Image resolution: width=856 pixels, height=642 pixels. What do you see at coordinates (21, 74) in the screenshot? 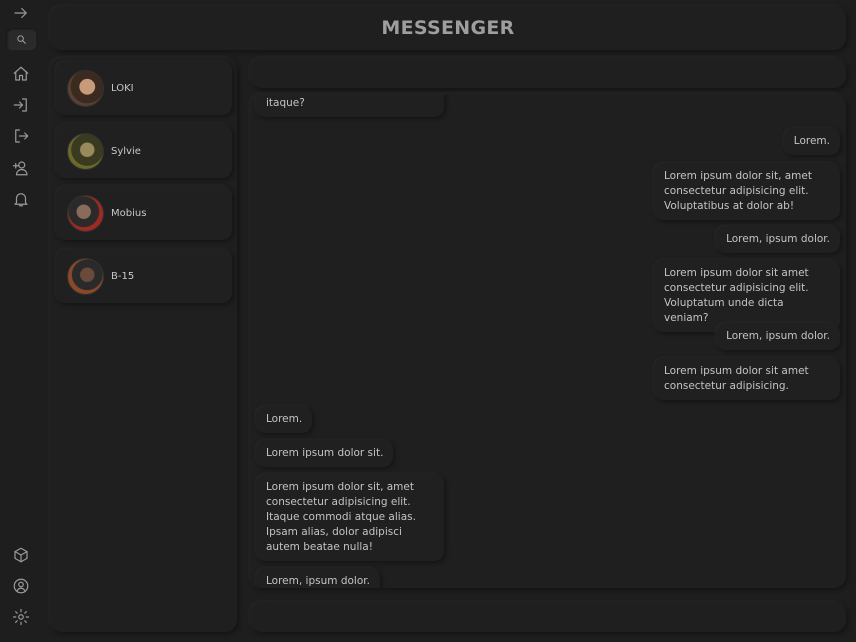
I see `home-icon` at bounding box center [21, 74].